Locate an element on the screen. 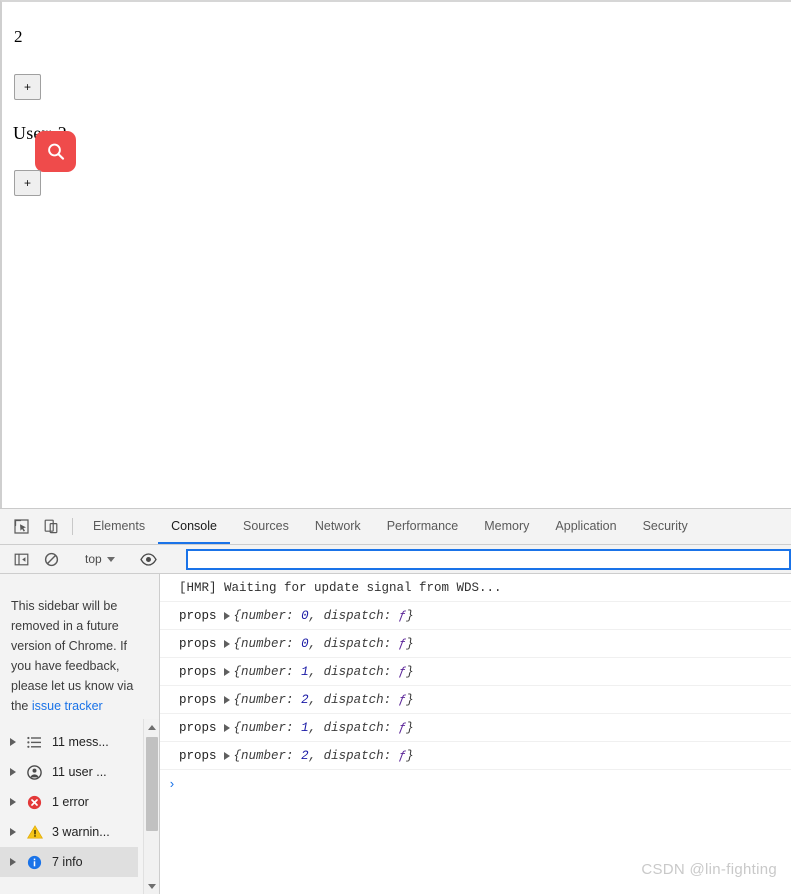  search-icon is located at coordinates (55, 151).